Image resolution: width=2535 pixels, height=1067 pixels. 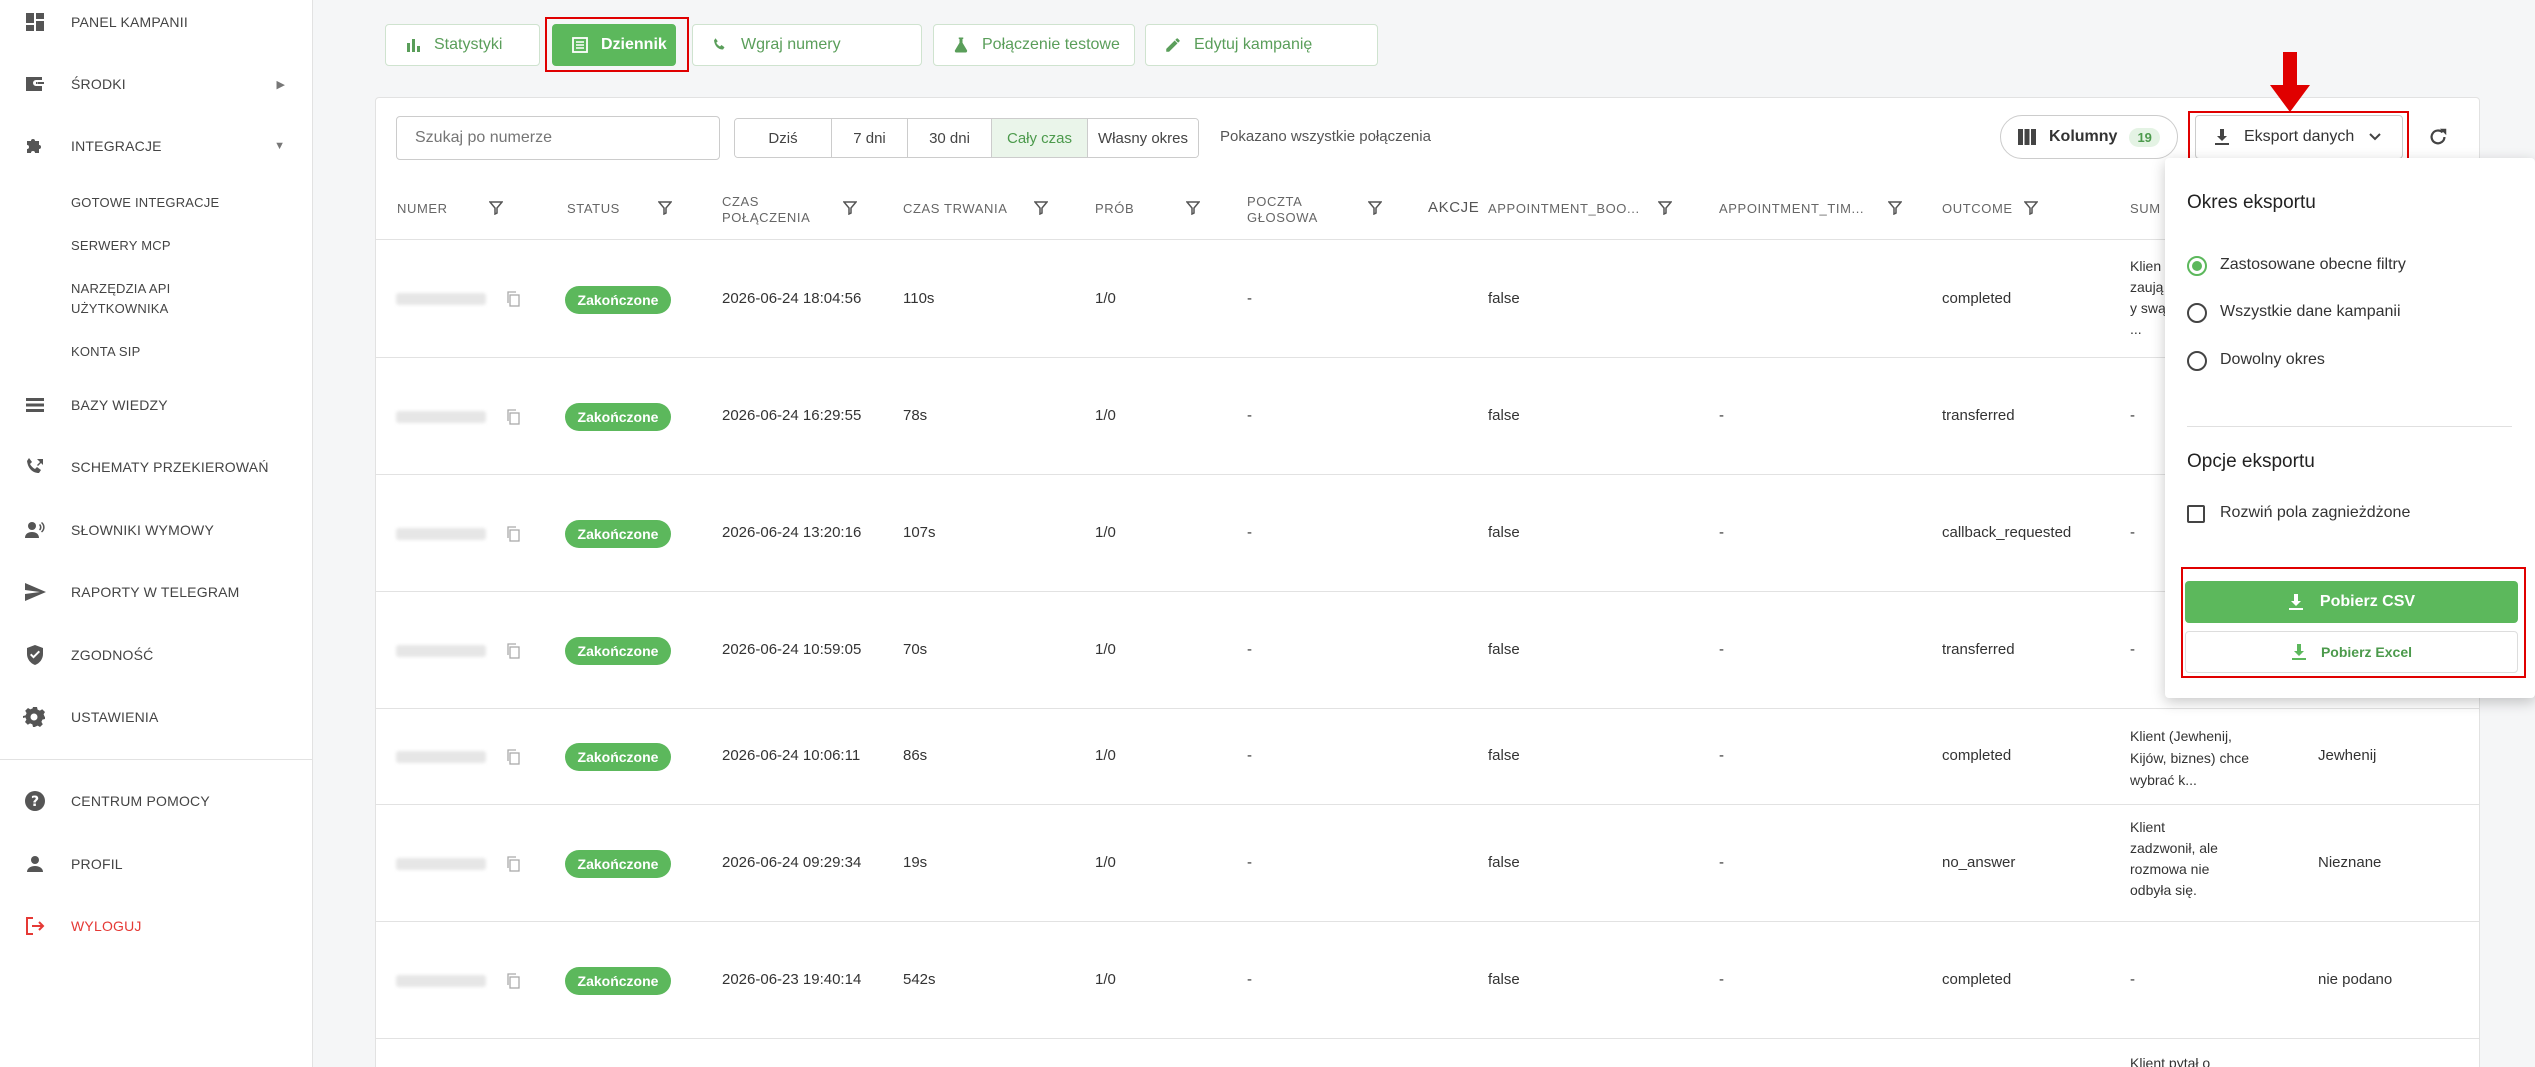 What do you see at coordinates (2349, 426) in the screenshot?
I see `menu-divider` at bounding box center [2349, 426].